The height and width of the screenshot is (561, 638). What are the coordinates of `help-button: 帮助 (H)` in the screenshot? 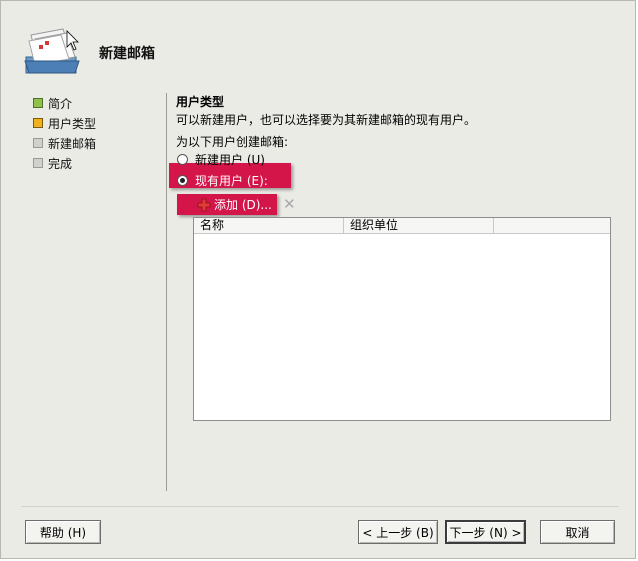 It's located at (63, 532).